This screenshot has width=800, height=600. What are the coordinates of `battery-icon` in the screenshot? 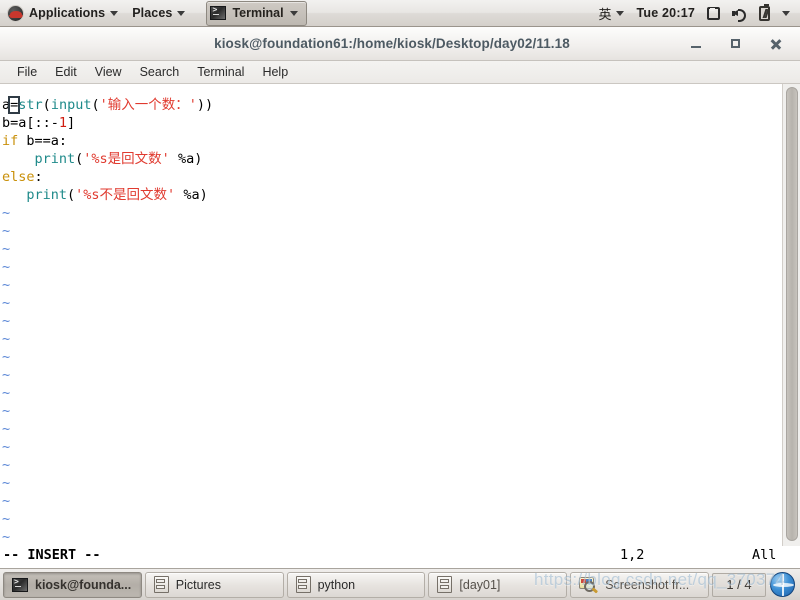 It's located at (764, 12).